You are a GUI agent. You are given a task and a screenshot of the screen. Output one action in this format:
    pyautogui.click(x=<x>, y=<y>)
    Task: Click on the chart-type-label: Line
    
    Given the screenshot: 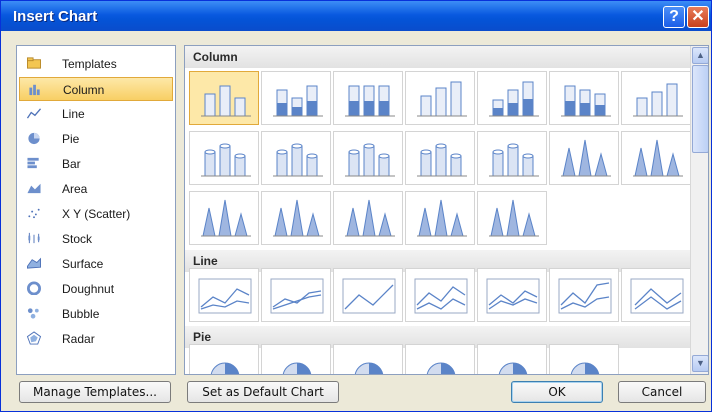 What is the action you would take?
    pyautogui.click(x=73, y=114)
    